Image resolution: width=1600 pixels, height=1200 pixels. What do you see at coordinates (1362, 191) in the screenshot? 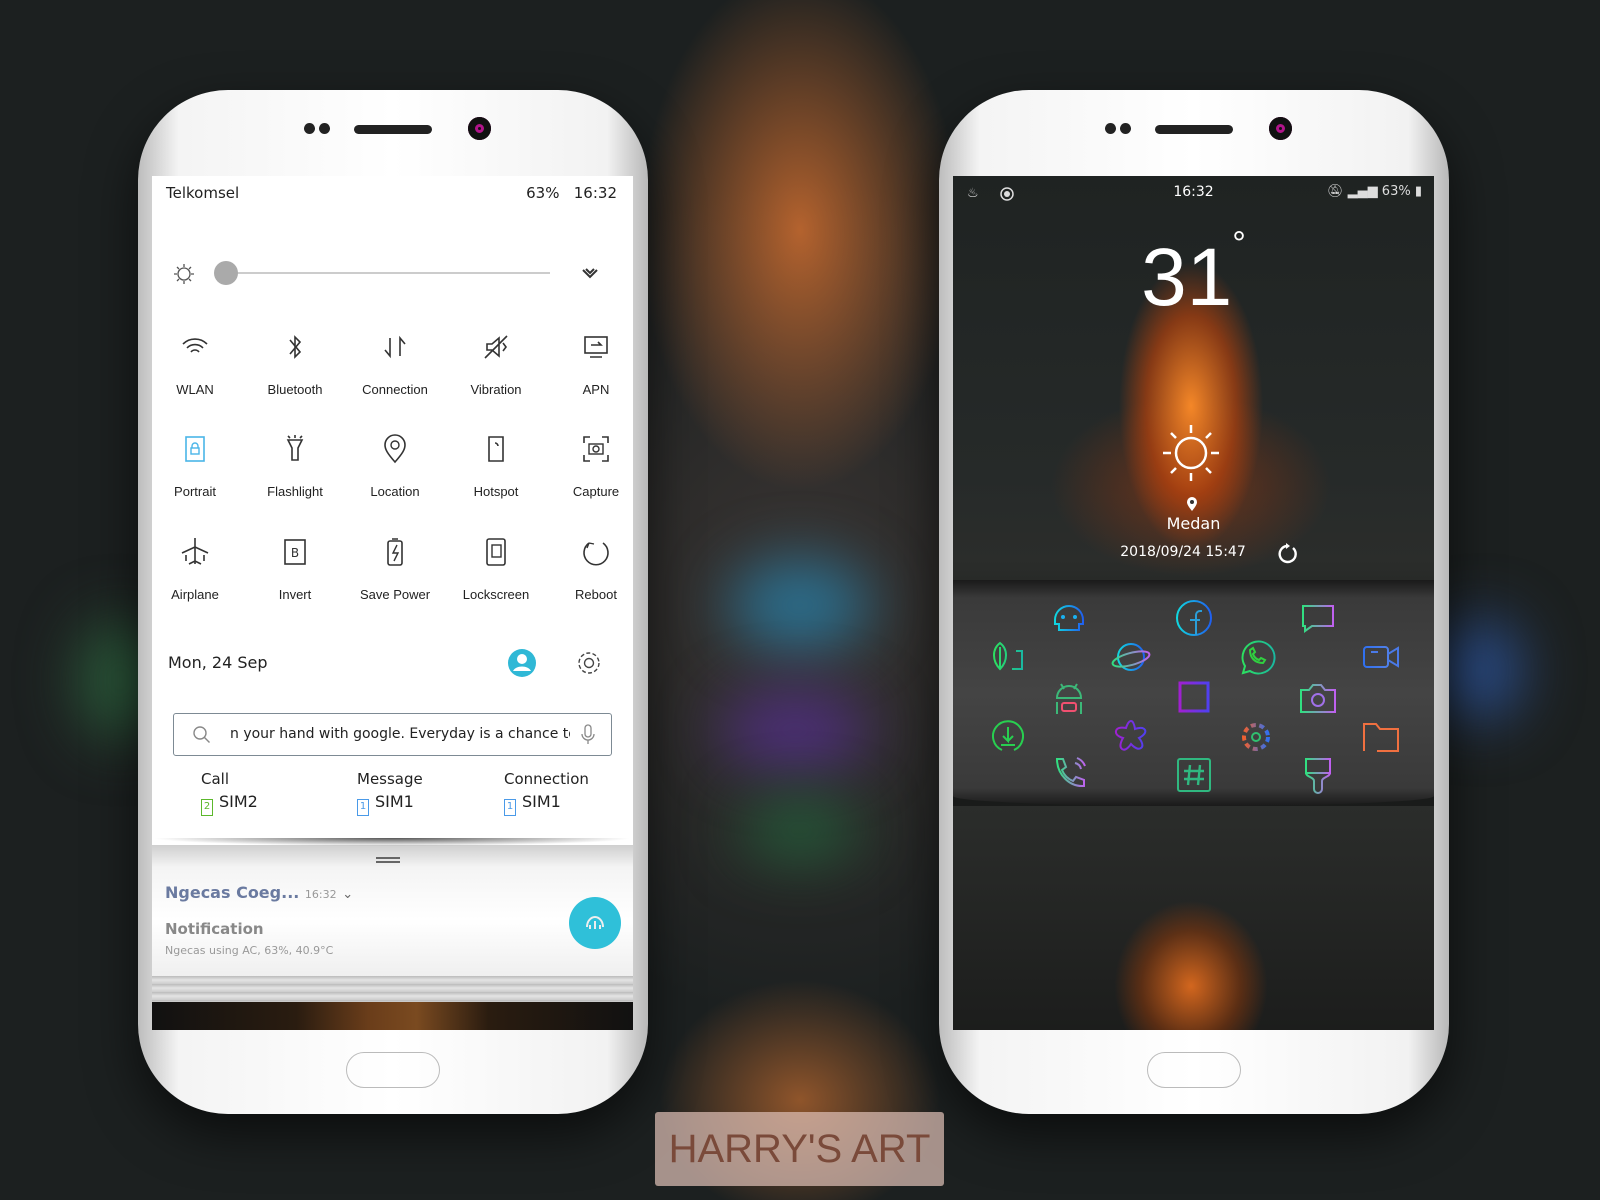
I see `signal-icon: ▂▄▆` at bounding box center [1362, 191].